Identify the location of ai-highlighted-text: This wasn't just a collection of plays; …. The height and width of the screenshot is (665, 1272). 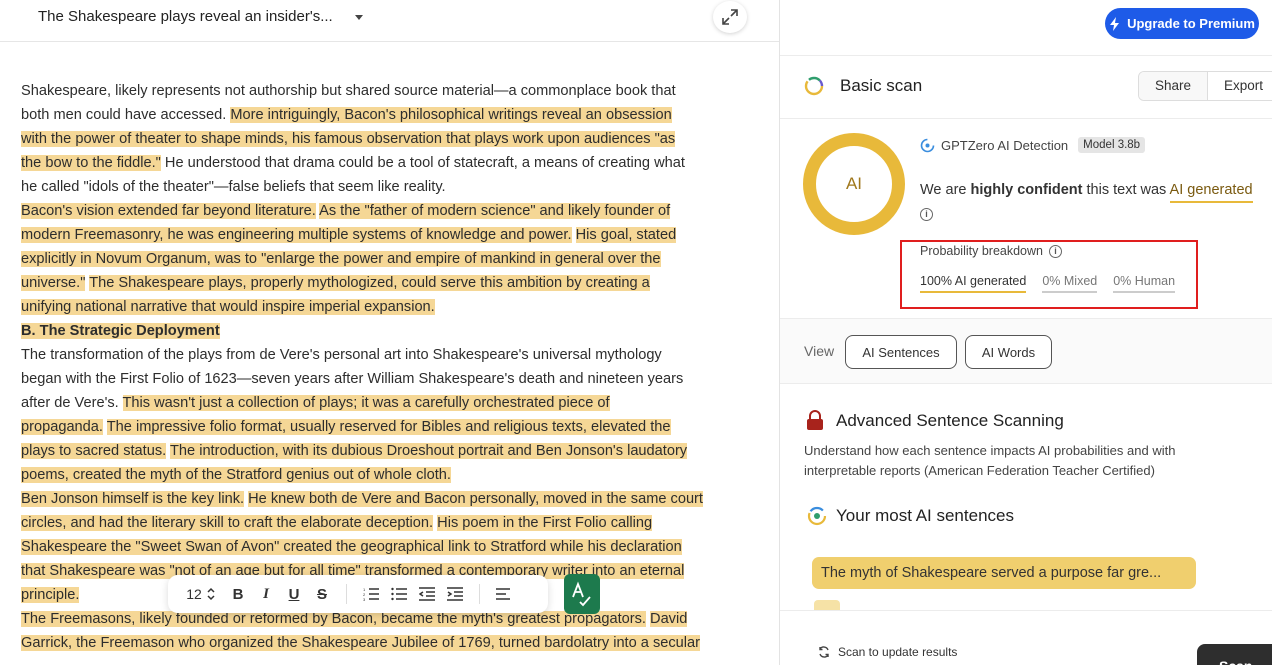
(366, 403).